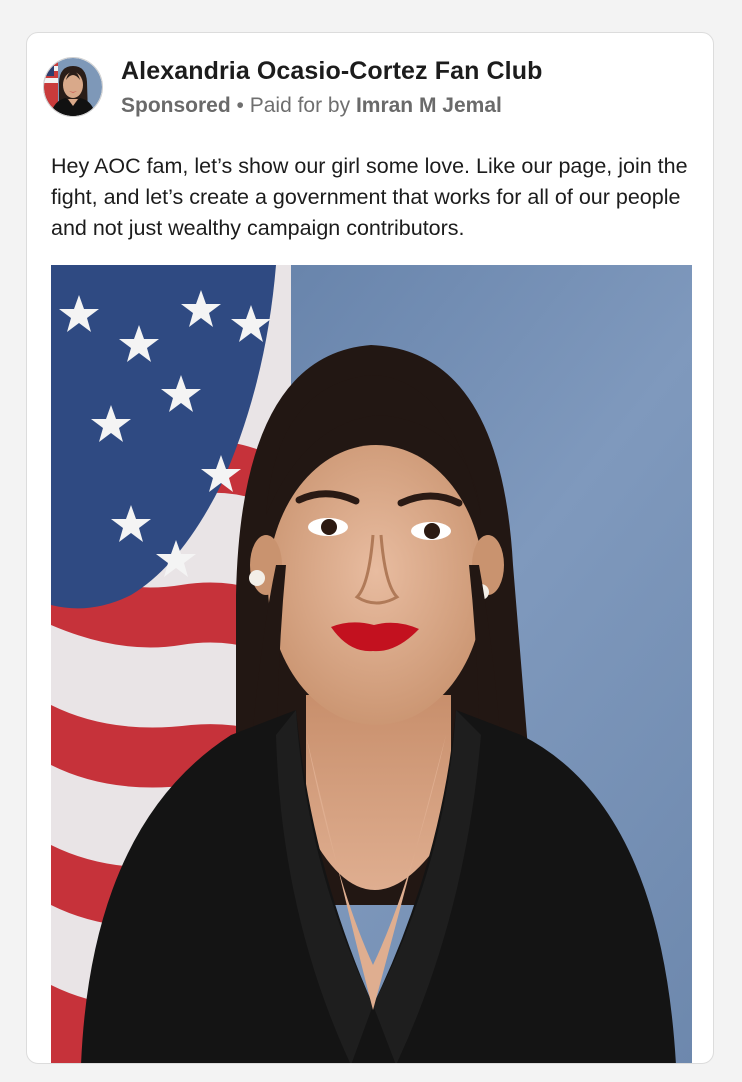 The height and width of the screenshot is (1082, 742). I want to click on page-avatar, so click(73, 87).